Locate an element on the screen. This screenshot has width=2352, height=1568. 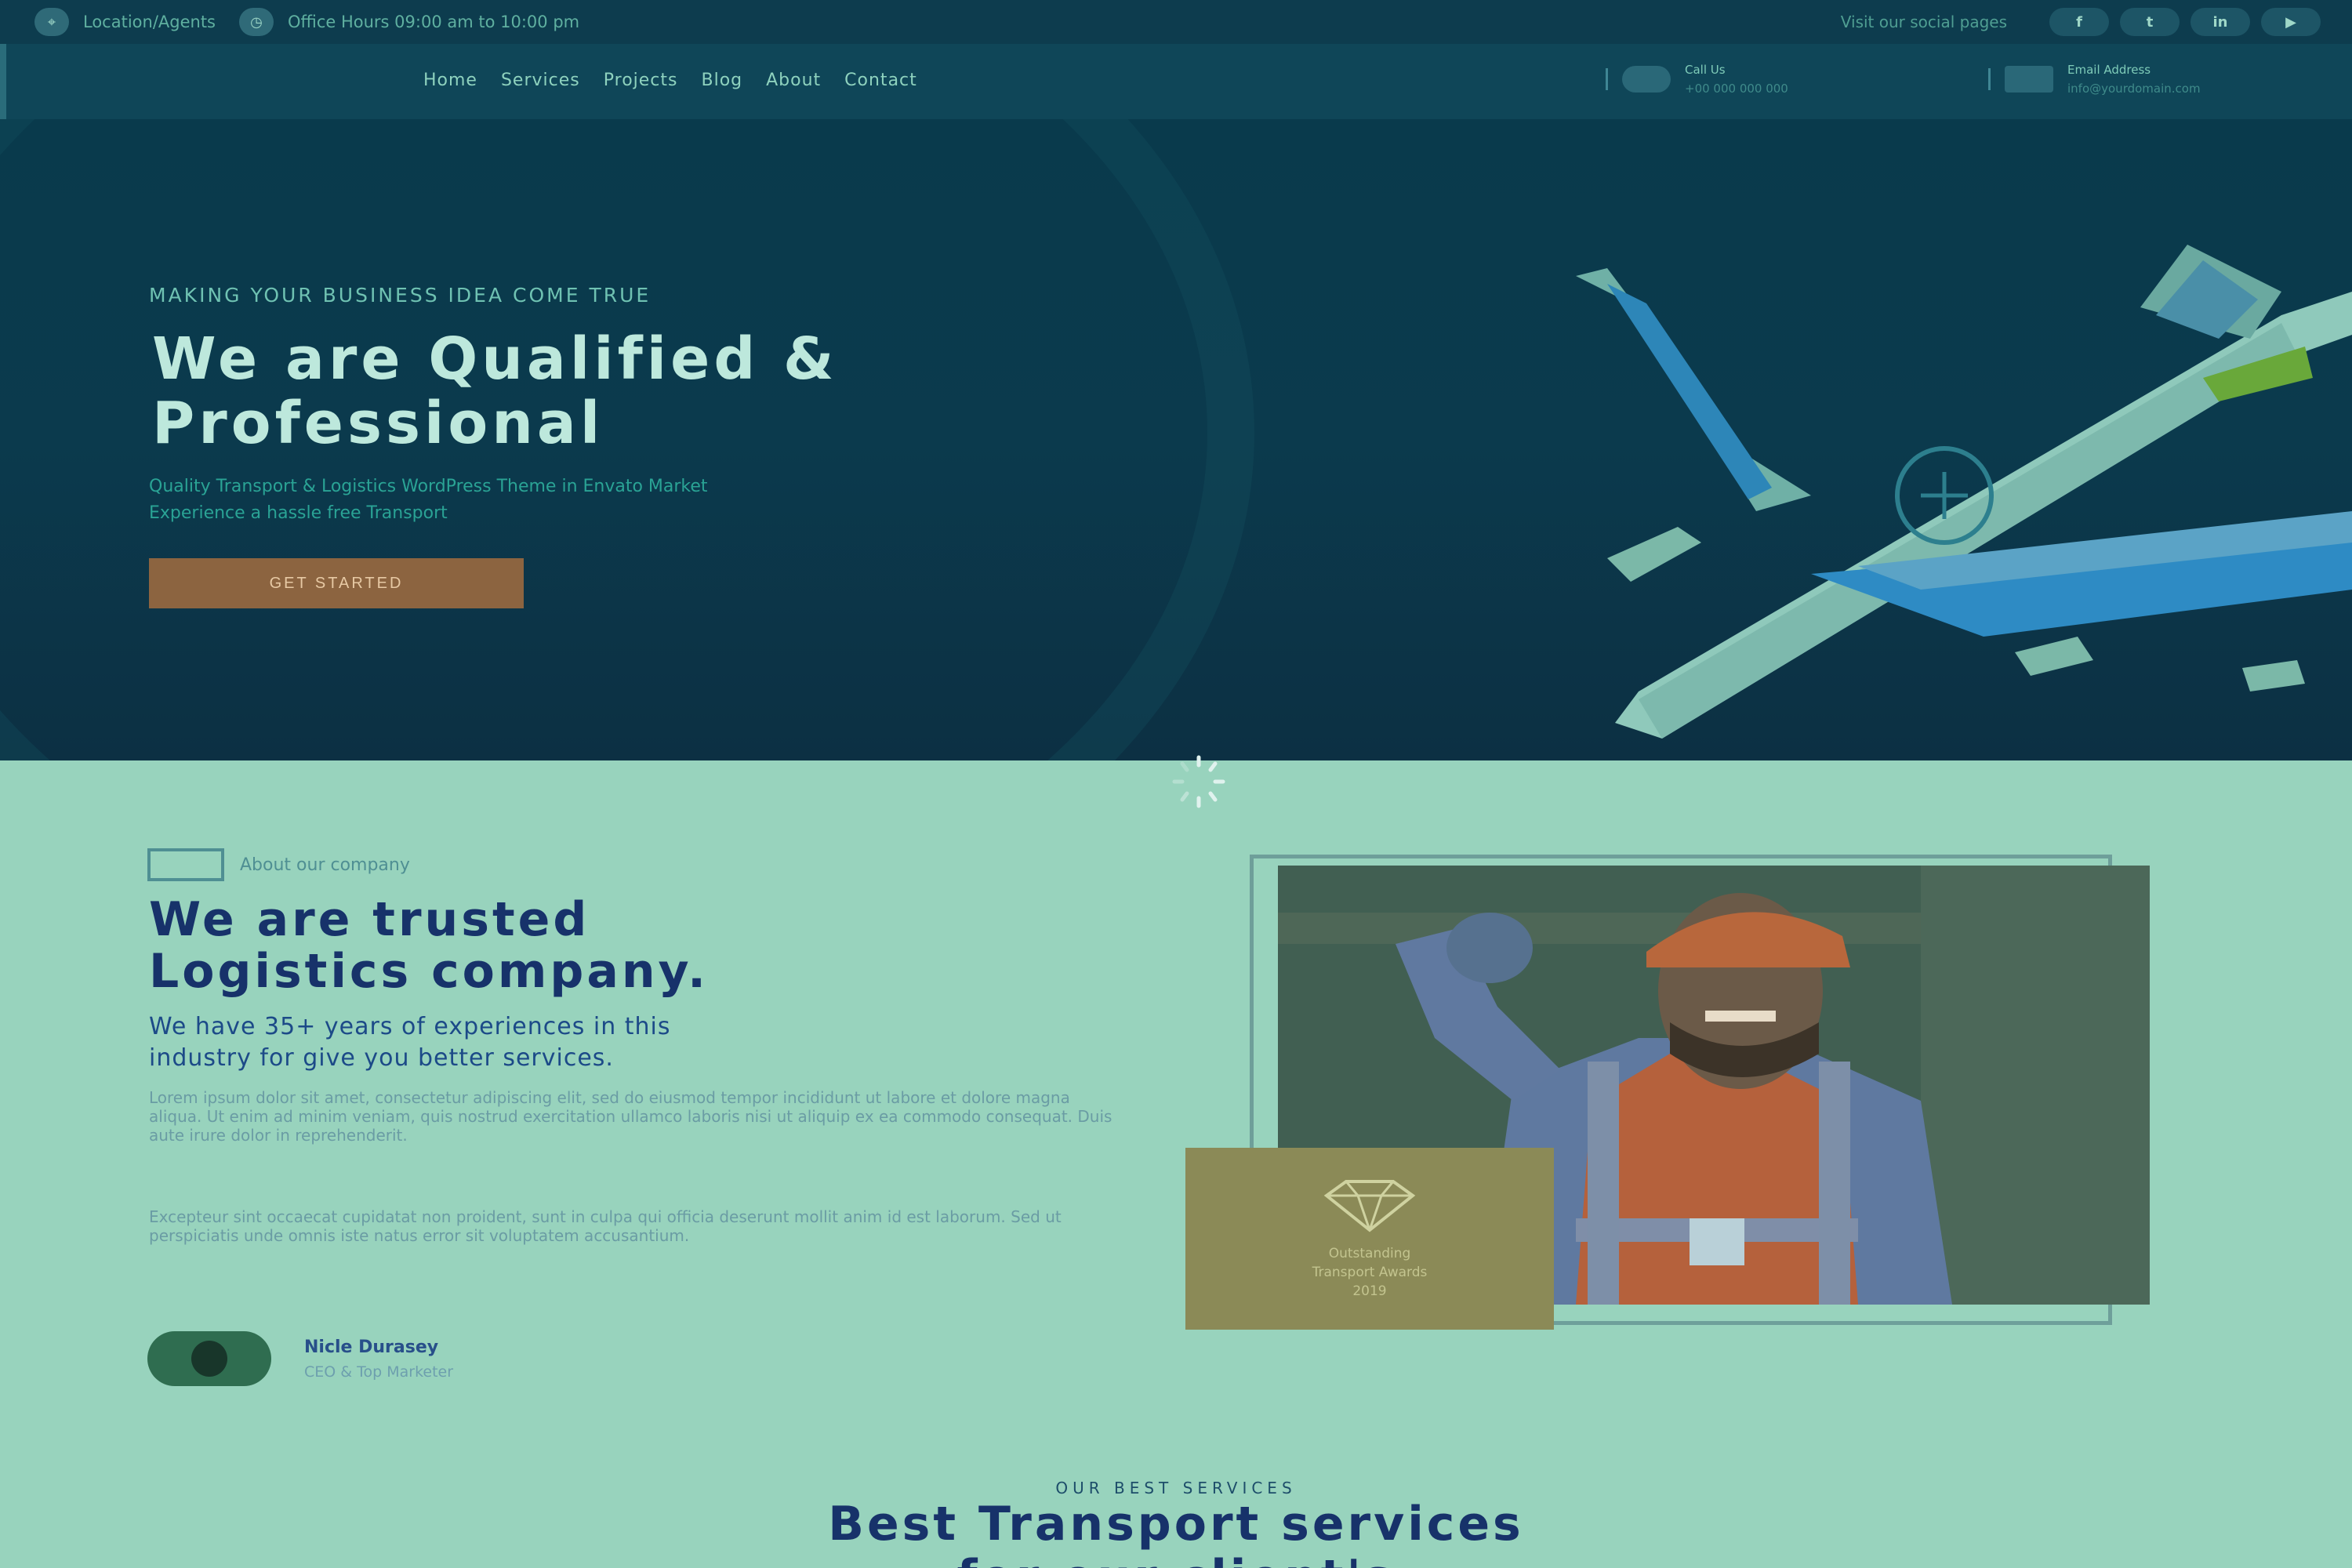
about-lead-line2: industry for give you better services. is located at coordinates (381, 1058).